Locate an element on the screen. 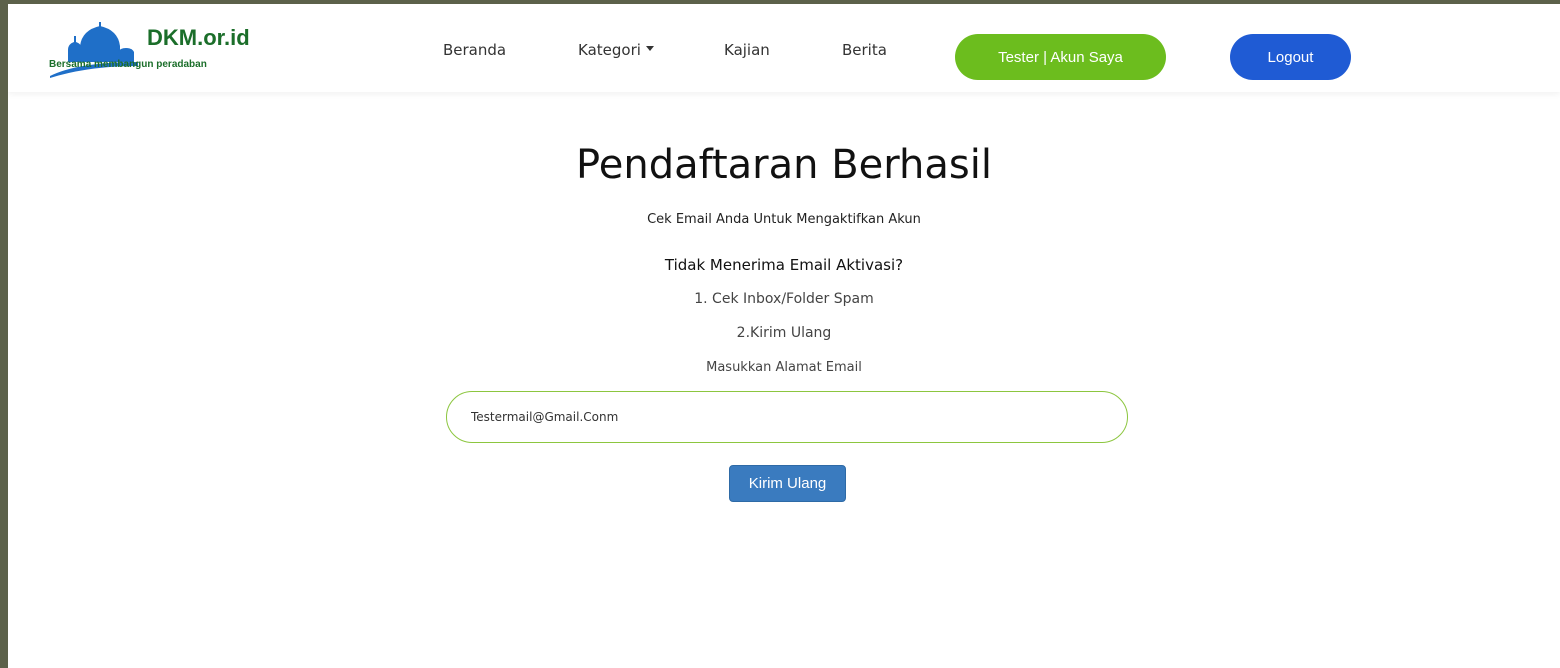 Image resolution: width=1560 pixels, height=668 pixels. step-resend: 2.Kirim Ulang is located at coordinates (784, 333).